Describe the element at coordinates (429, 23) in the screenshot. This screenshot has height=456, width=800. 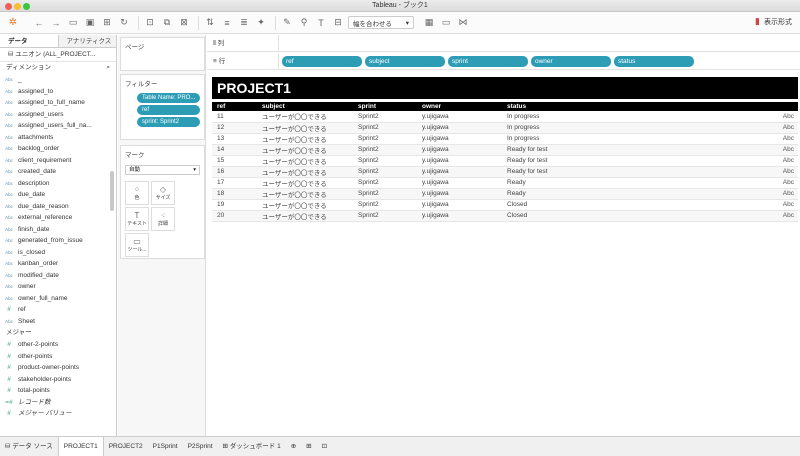
I see `show-cards-icon: ▦` at that location.